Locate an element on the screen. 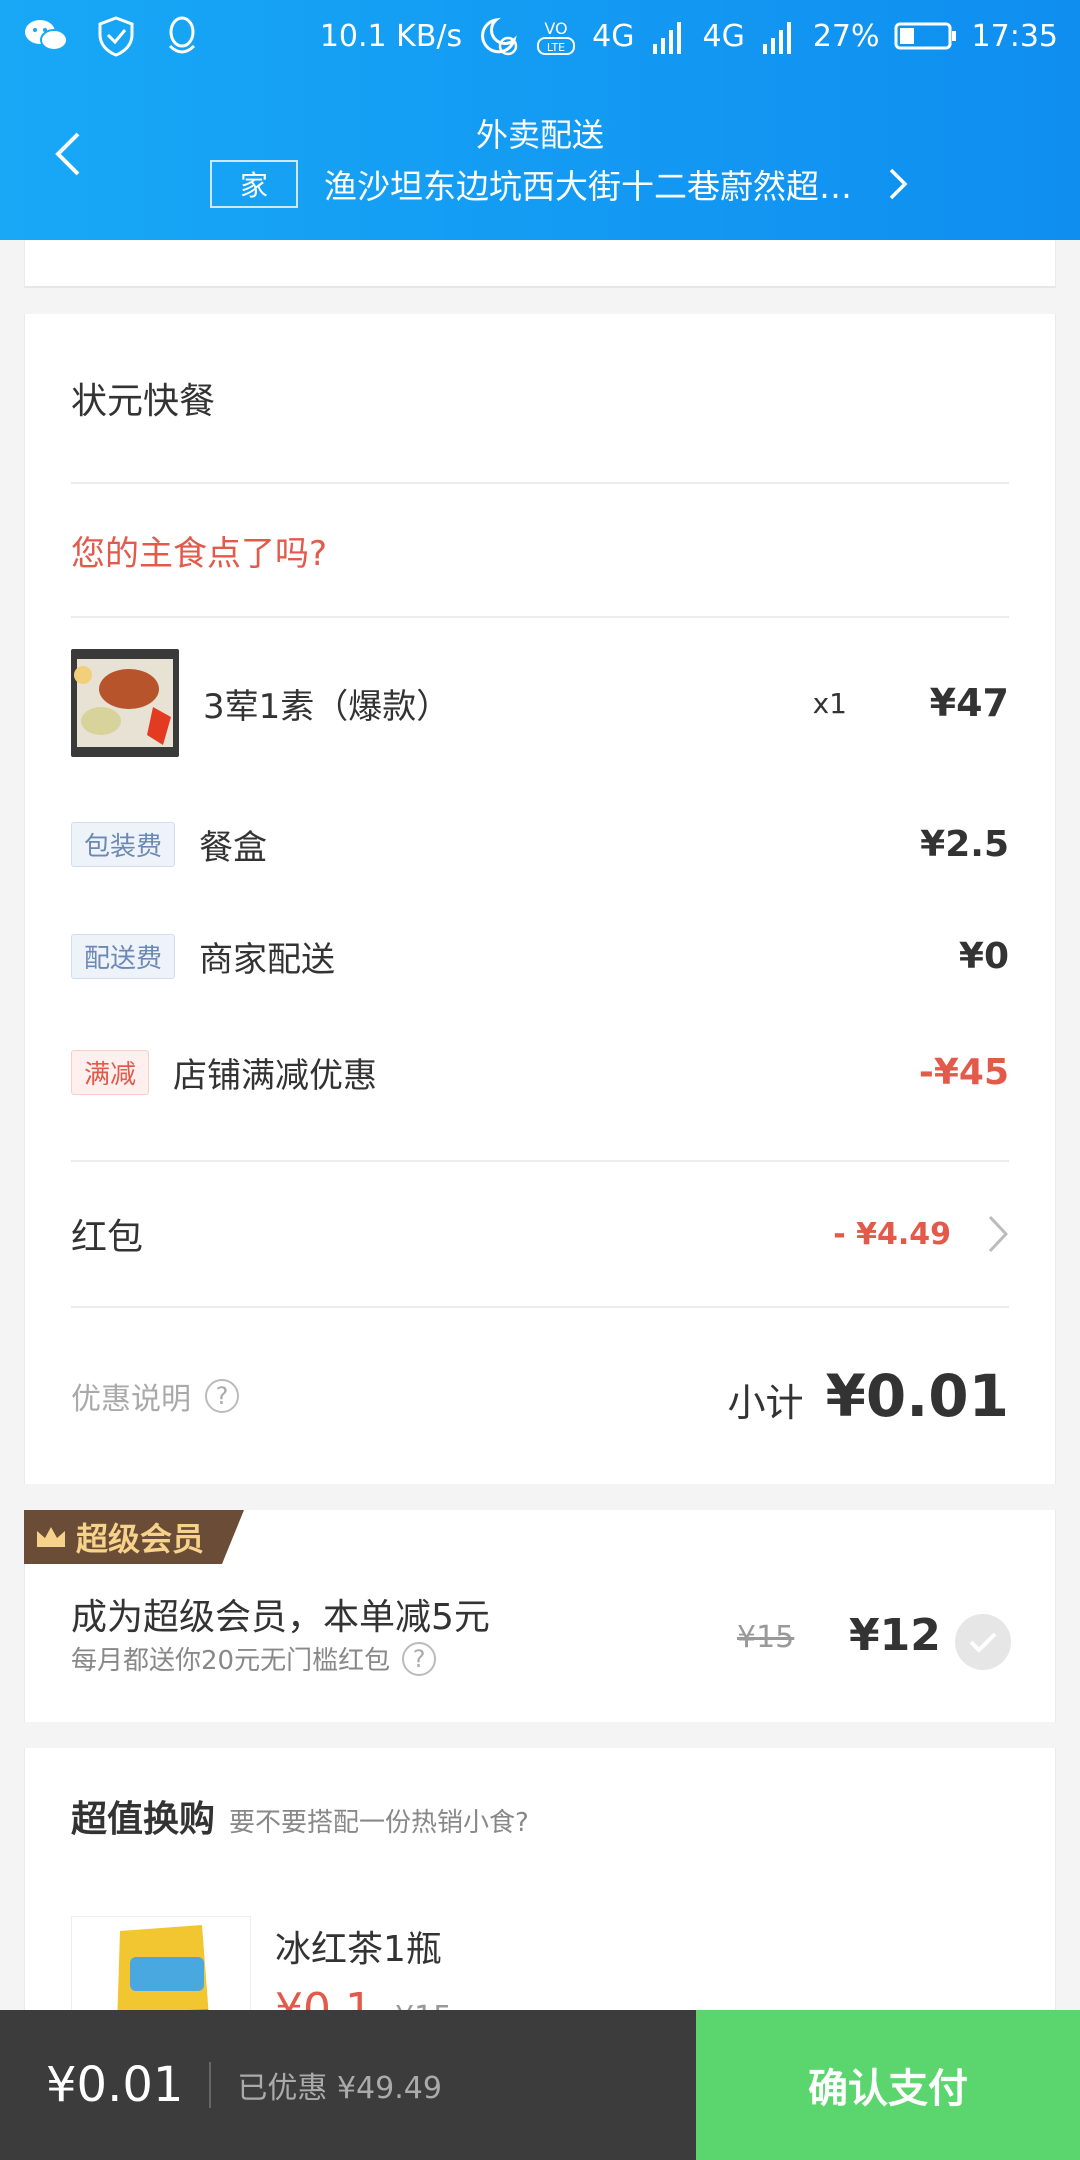 This screenshot has height=2160, width=1080. exchange-item-name: 冰红茶1瓶 is located at coordinates (358, 1949).